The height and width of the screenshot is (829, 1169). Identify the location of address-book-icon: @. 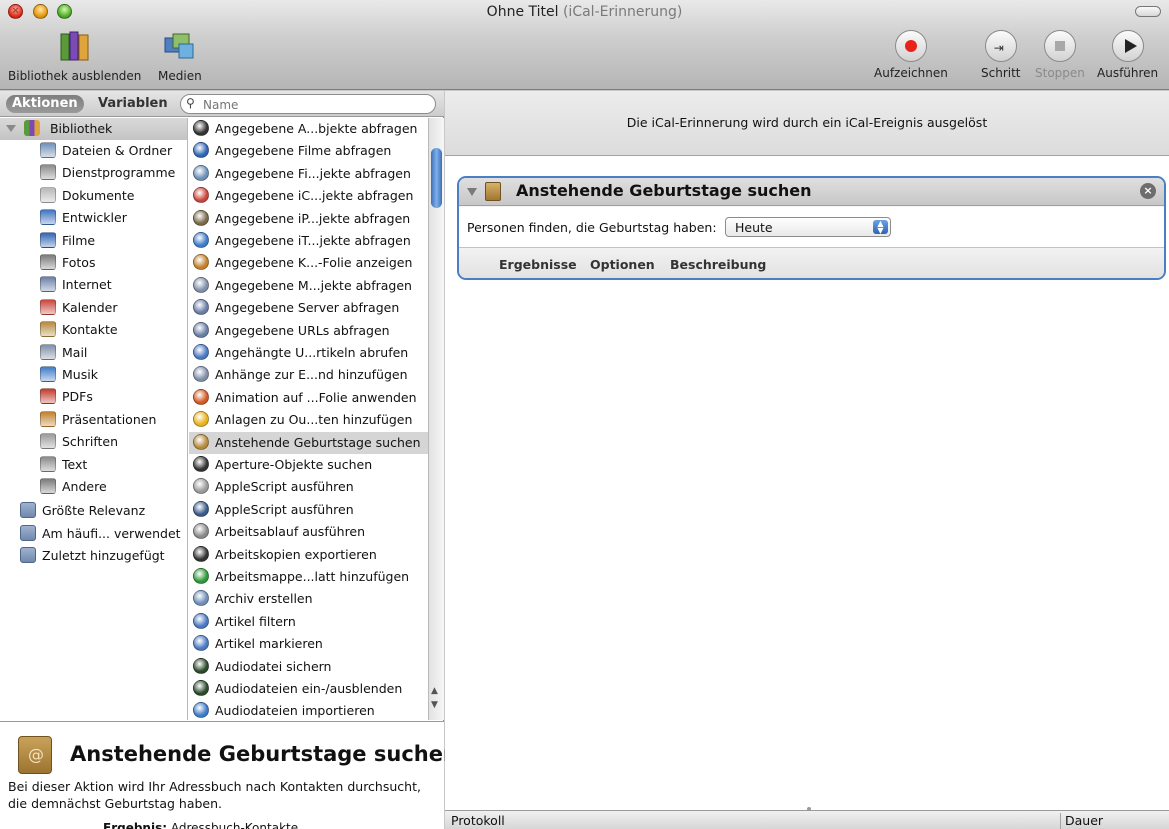
(35, 755).